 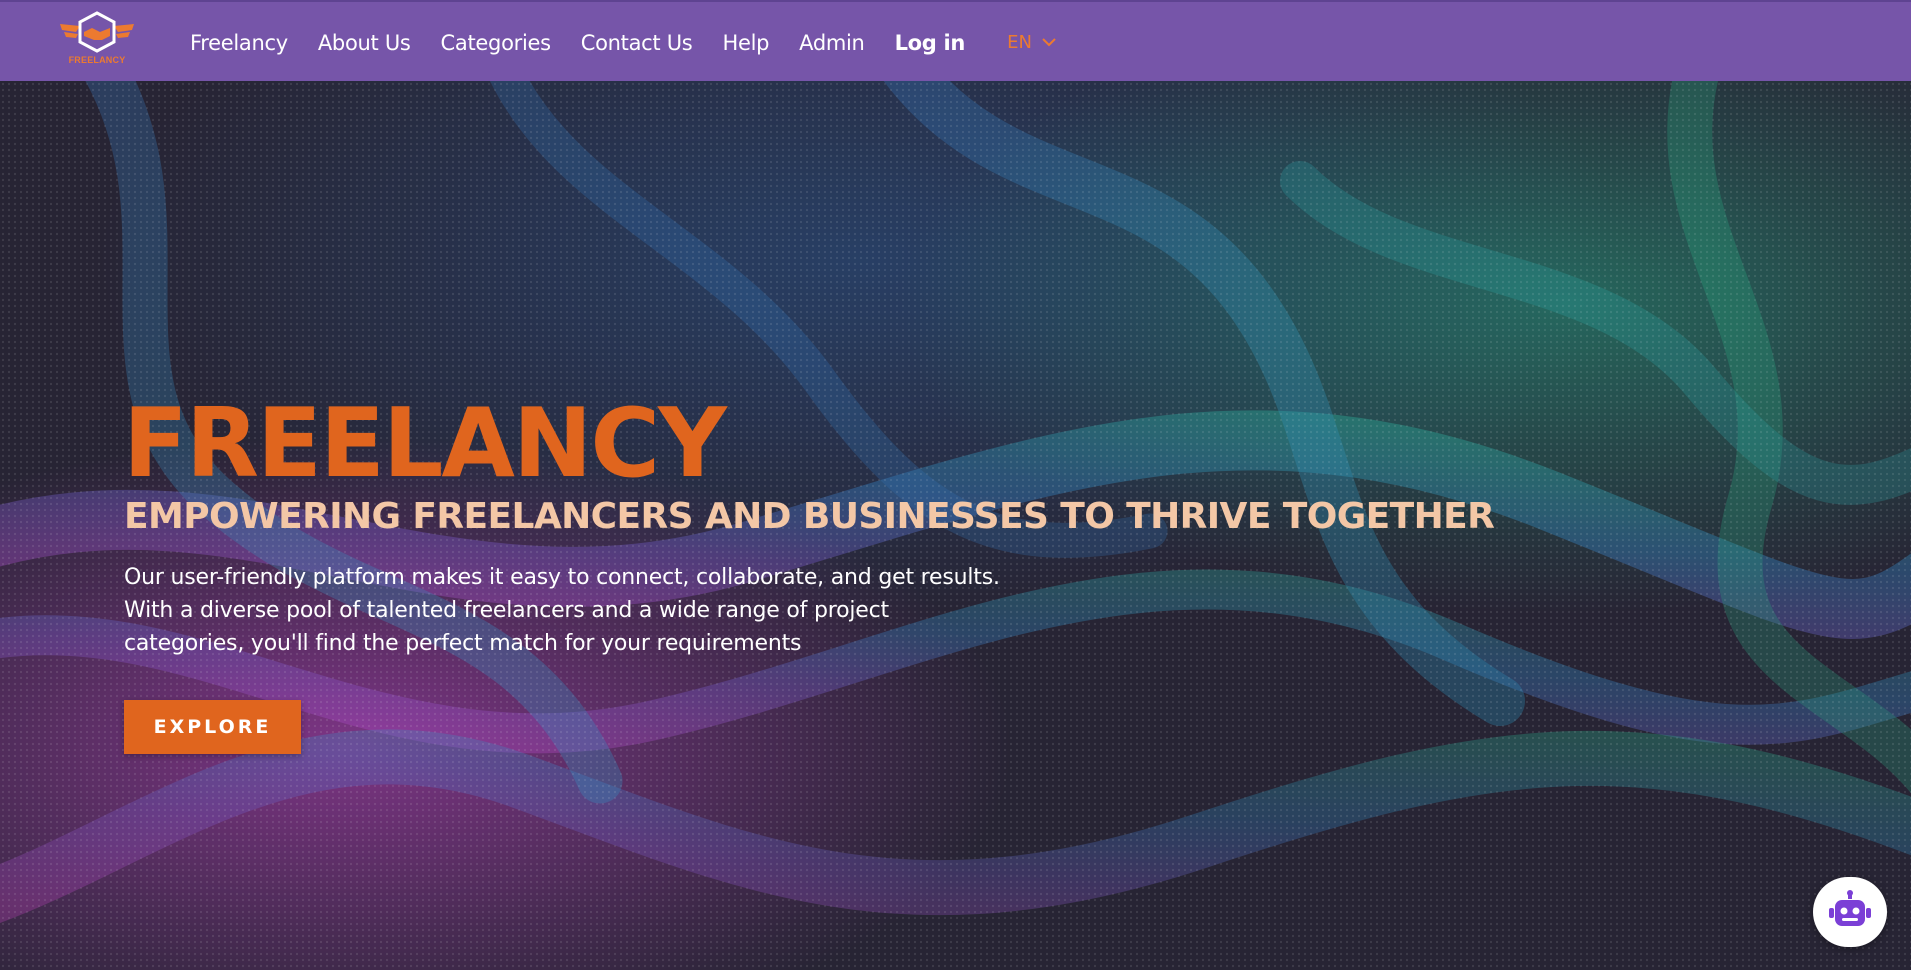 What do you see at coordinates (1019, 42) in the screenshot?
I see `language-label: EN` at bounding box center [1019, 42].